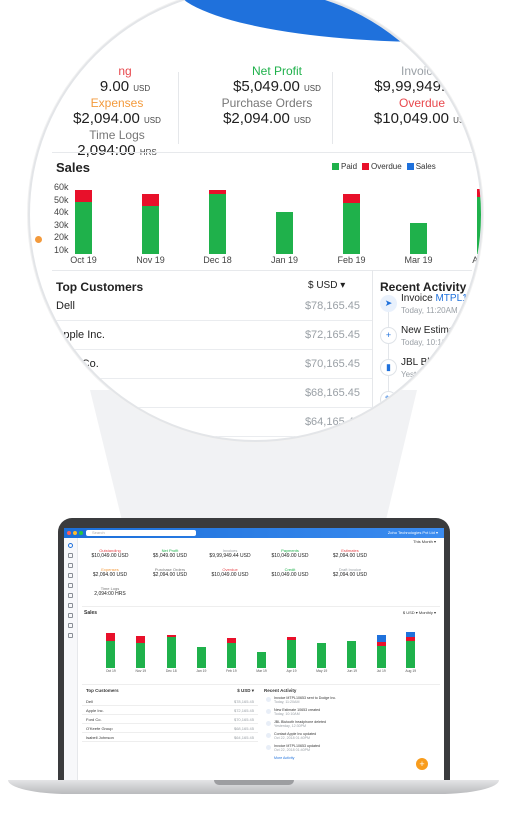 Image resolution: width=507 pixels, height=820 pixels. I want to click on mini-bar-overdue, so click(111, 636).